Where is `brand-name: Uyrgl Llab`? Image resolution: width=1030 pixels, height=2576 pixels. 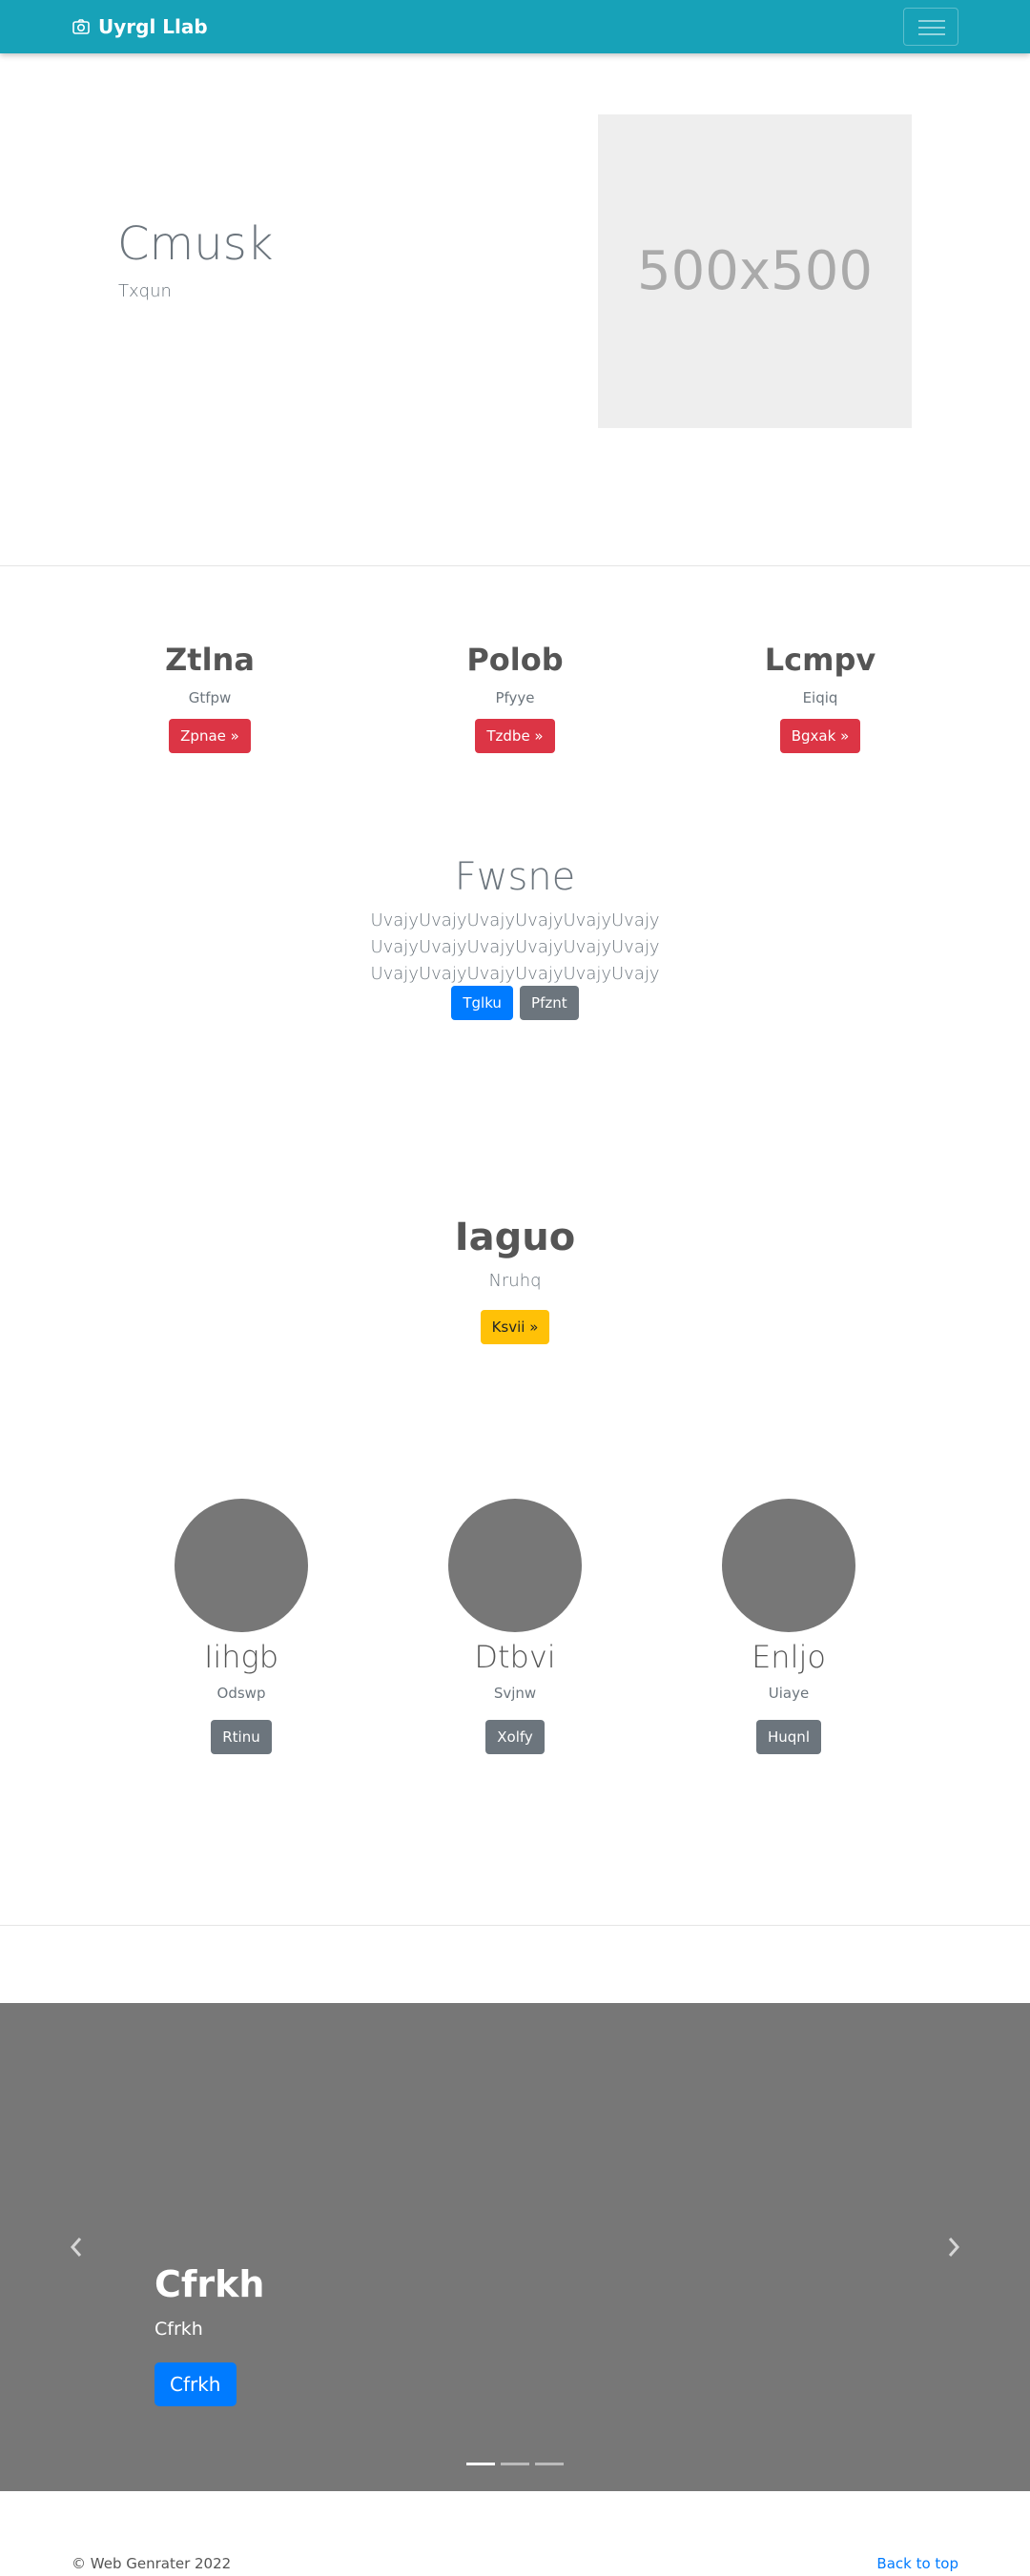 brand-name: Uyrgl Llab is located at coordinates (153, 27).